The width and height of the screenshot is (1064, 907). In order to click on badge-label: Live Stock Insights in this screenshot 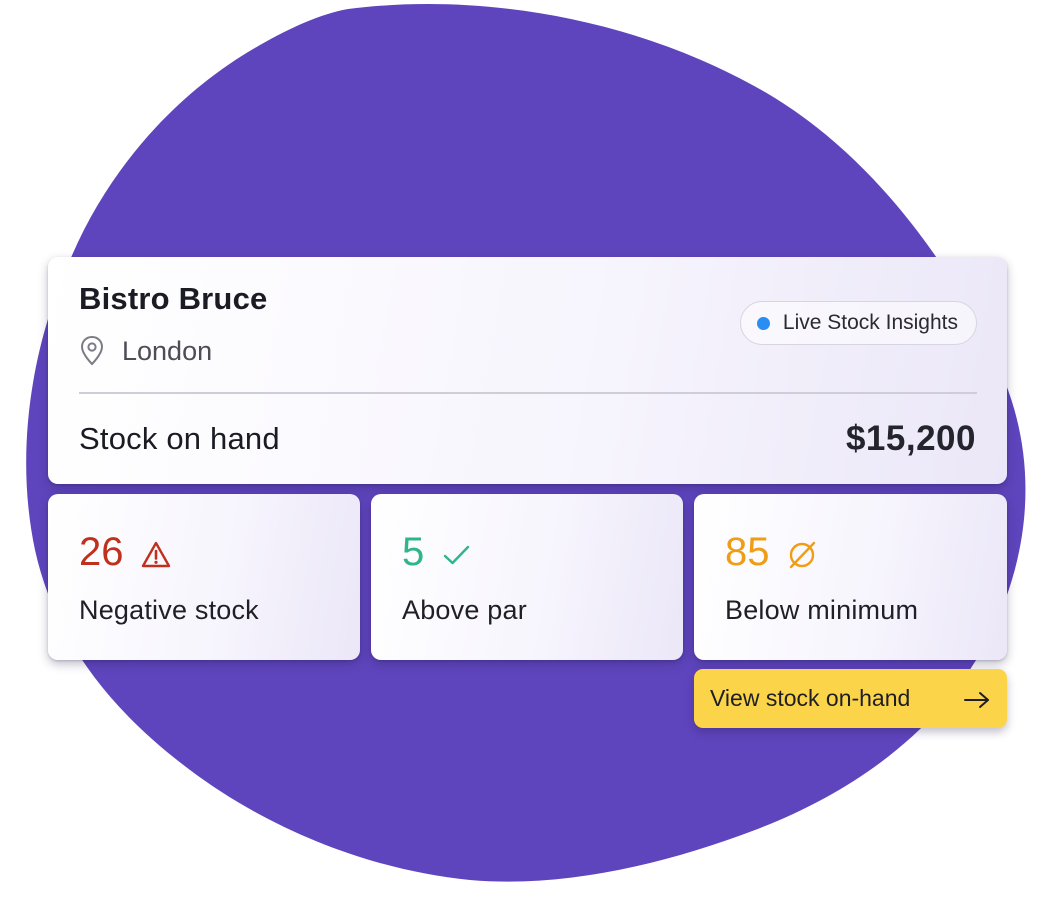, I will do `click(870, 322)`.